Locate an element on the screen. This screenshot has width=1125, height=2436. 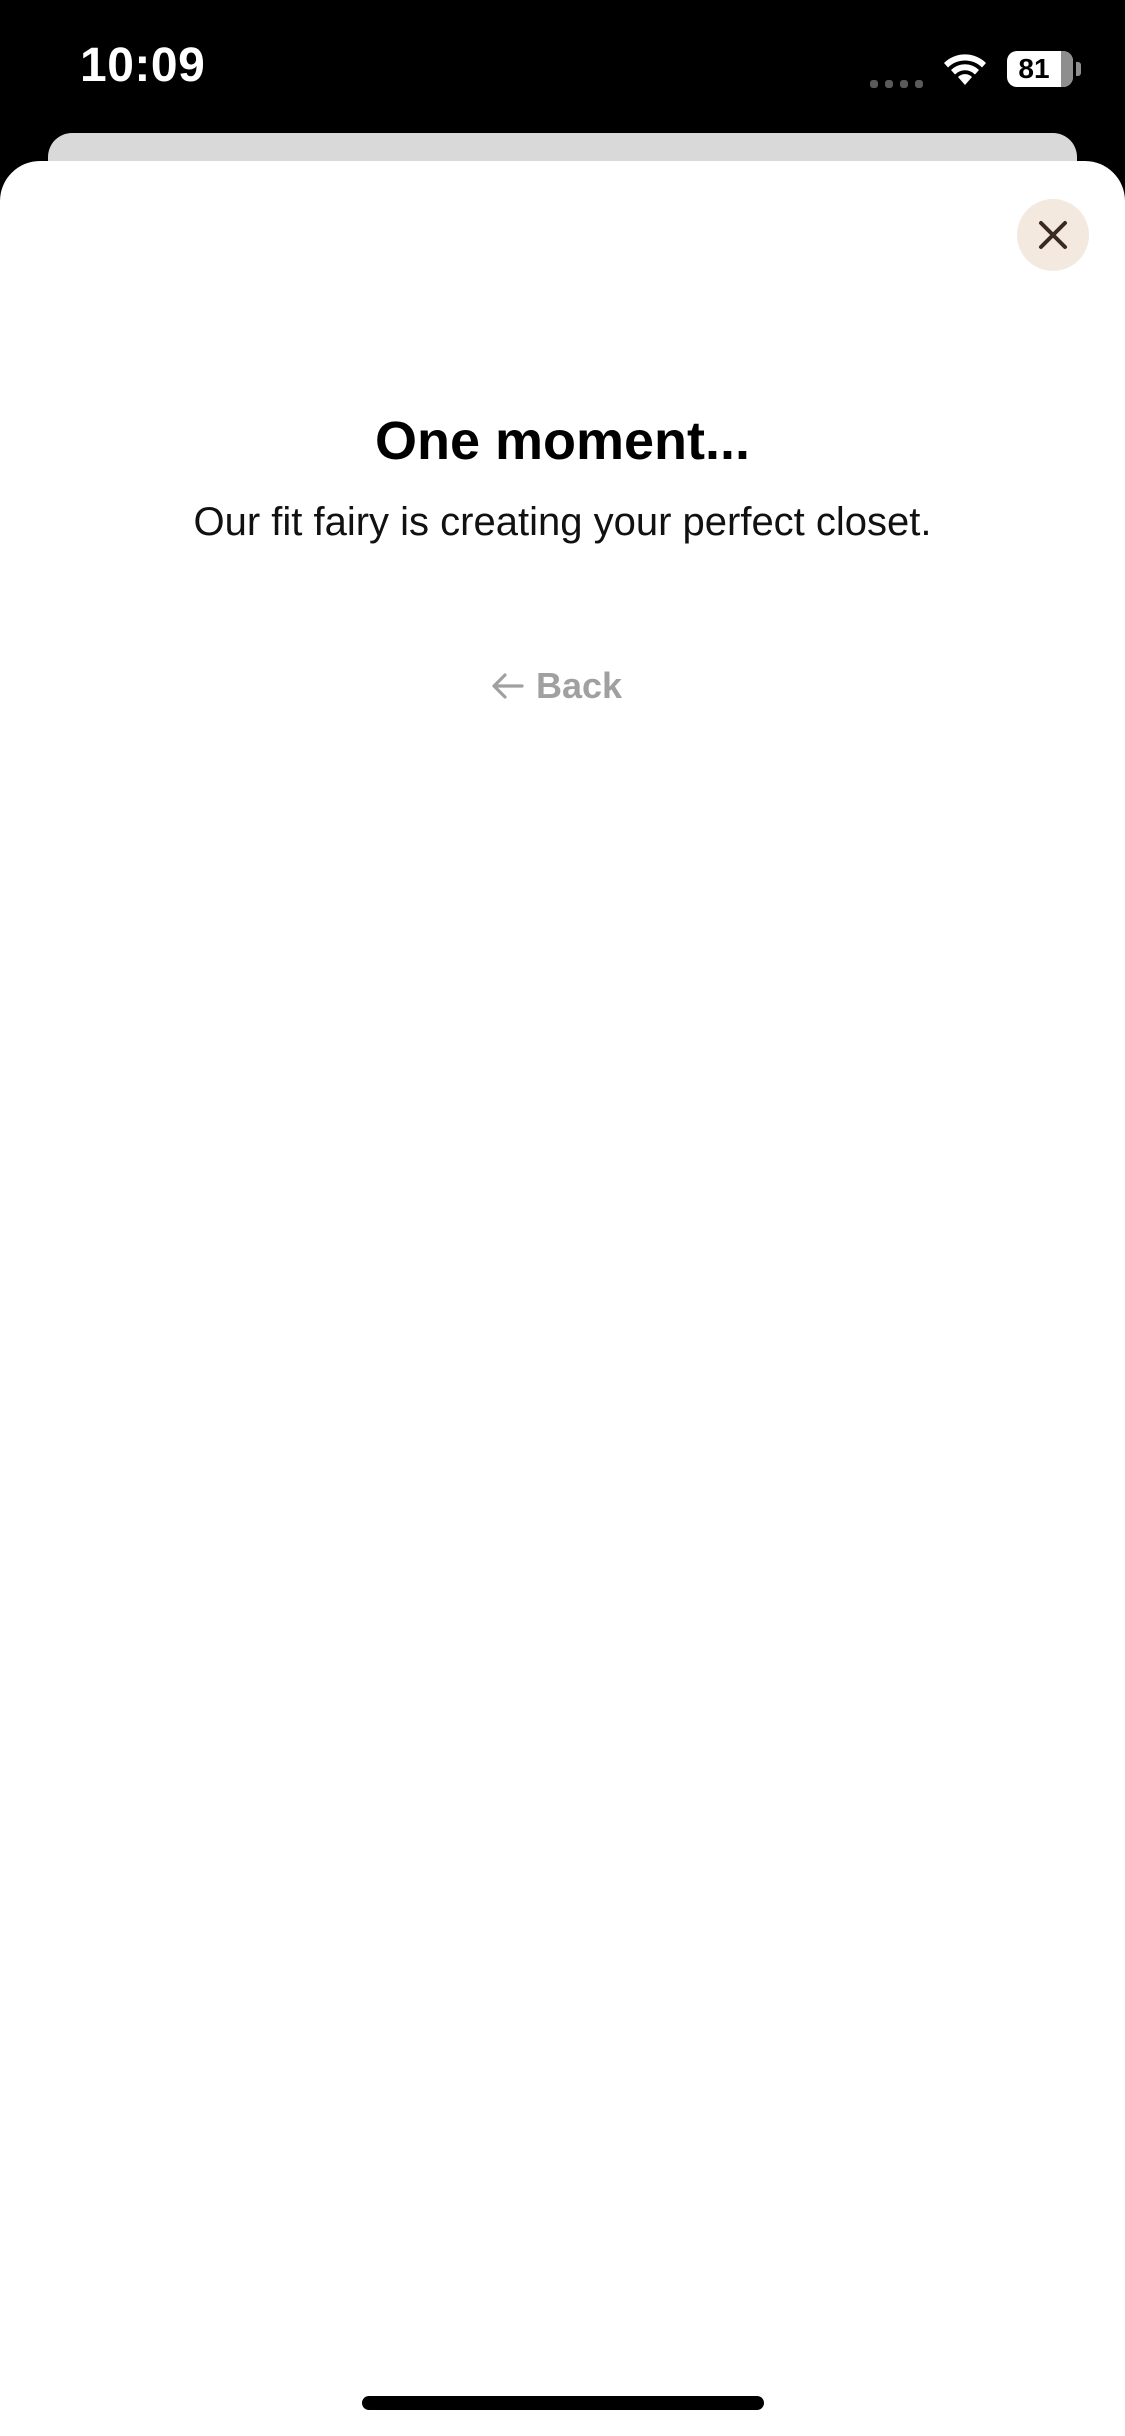
close-icon is located at coordinates (1053, 235).